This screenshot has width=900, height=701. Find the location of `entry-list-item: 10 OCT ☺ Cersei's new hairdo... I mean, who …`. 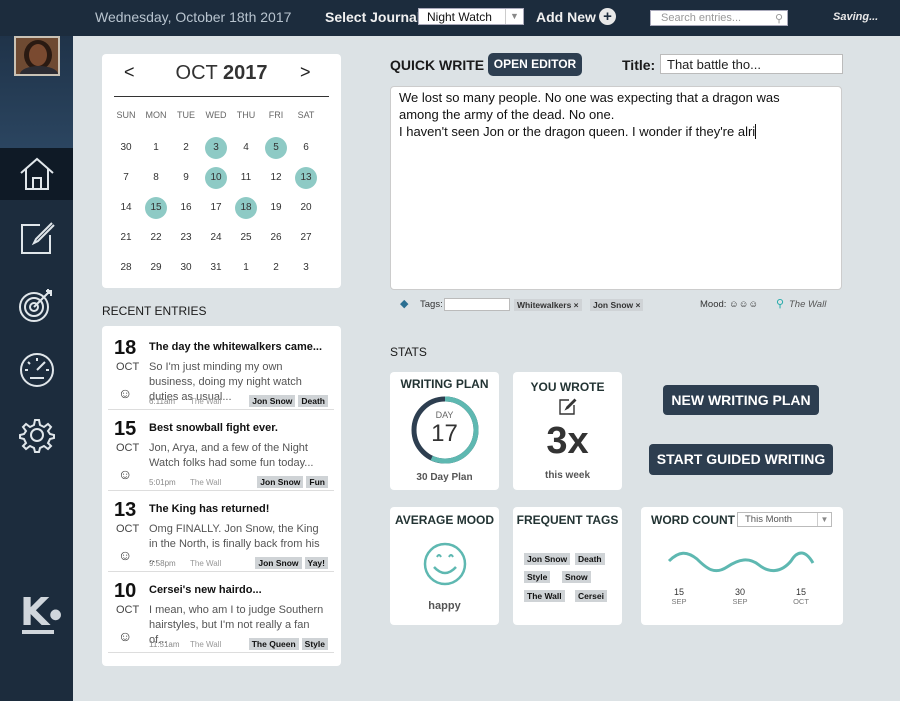

entry-list-item: 10 OCT ☺ Cersei's new hairdo... I mean, who … is located at coordinates (221, 612).